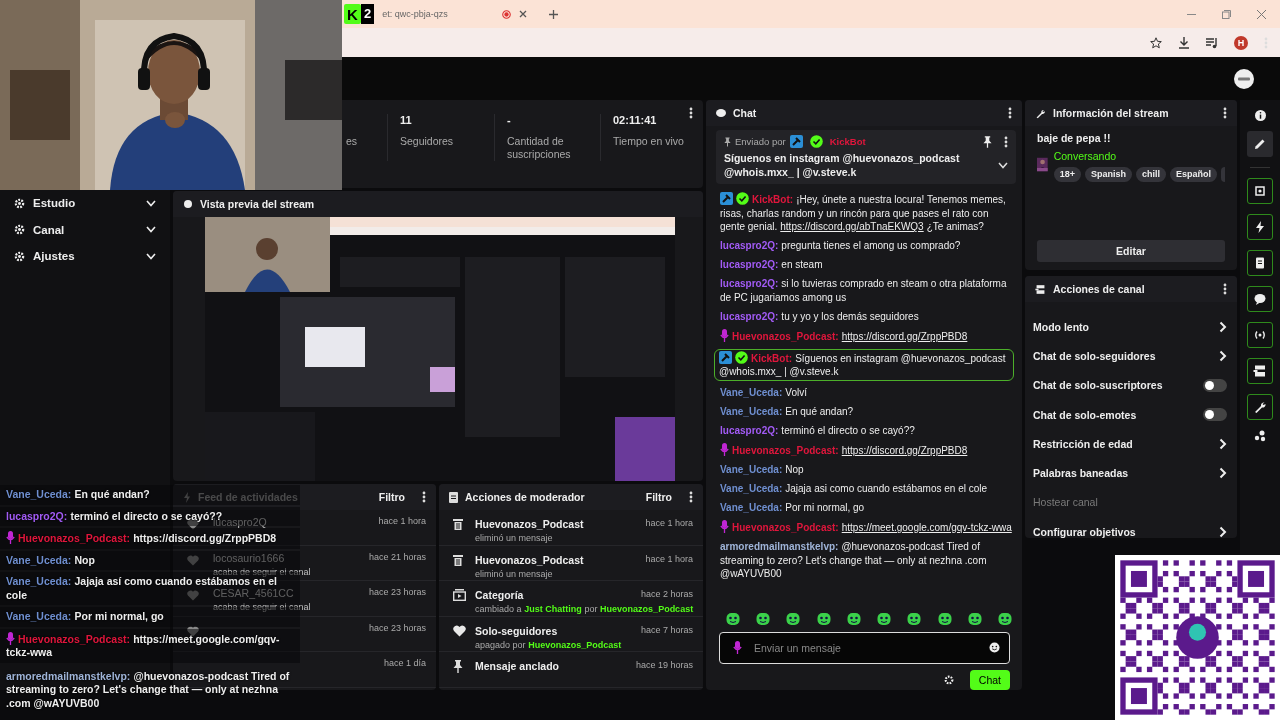 This screenshot has width=1280, height=720. What do you see at coordinates (248, 497) in the screenshot?
I see `panel-title: Feed de actividades` at bounding box center [248, 497].